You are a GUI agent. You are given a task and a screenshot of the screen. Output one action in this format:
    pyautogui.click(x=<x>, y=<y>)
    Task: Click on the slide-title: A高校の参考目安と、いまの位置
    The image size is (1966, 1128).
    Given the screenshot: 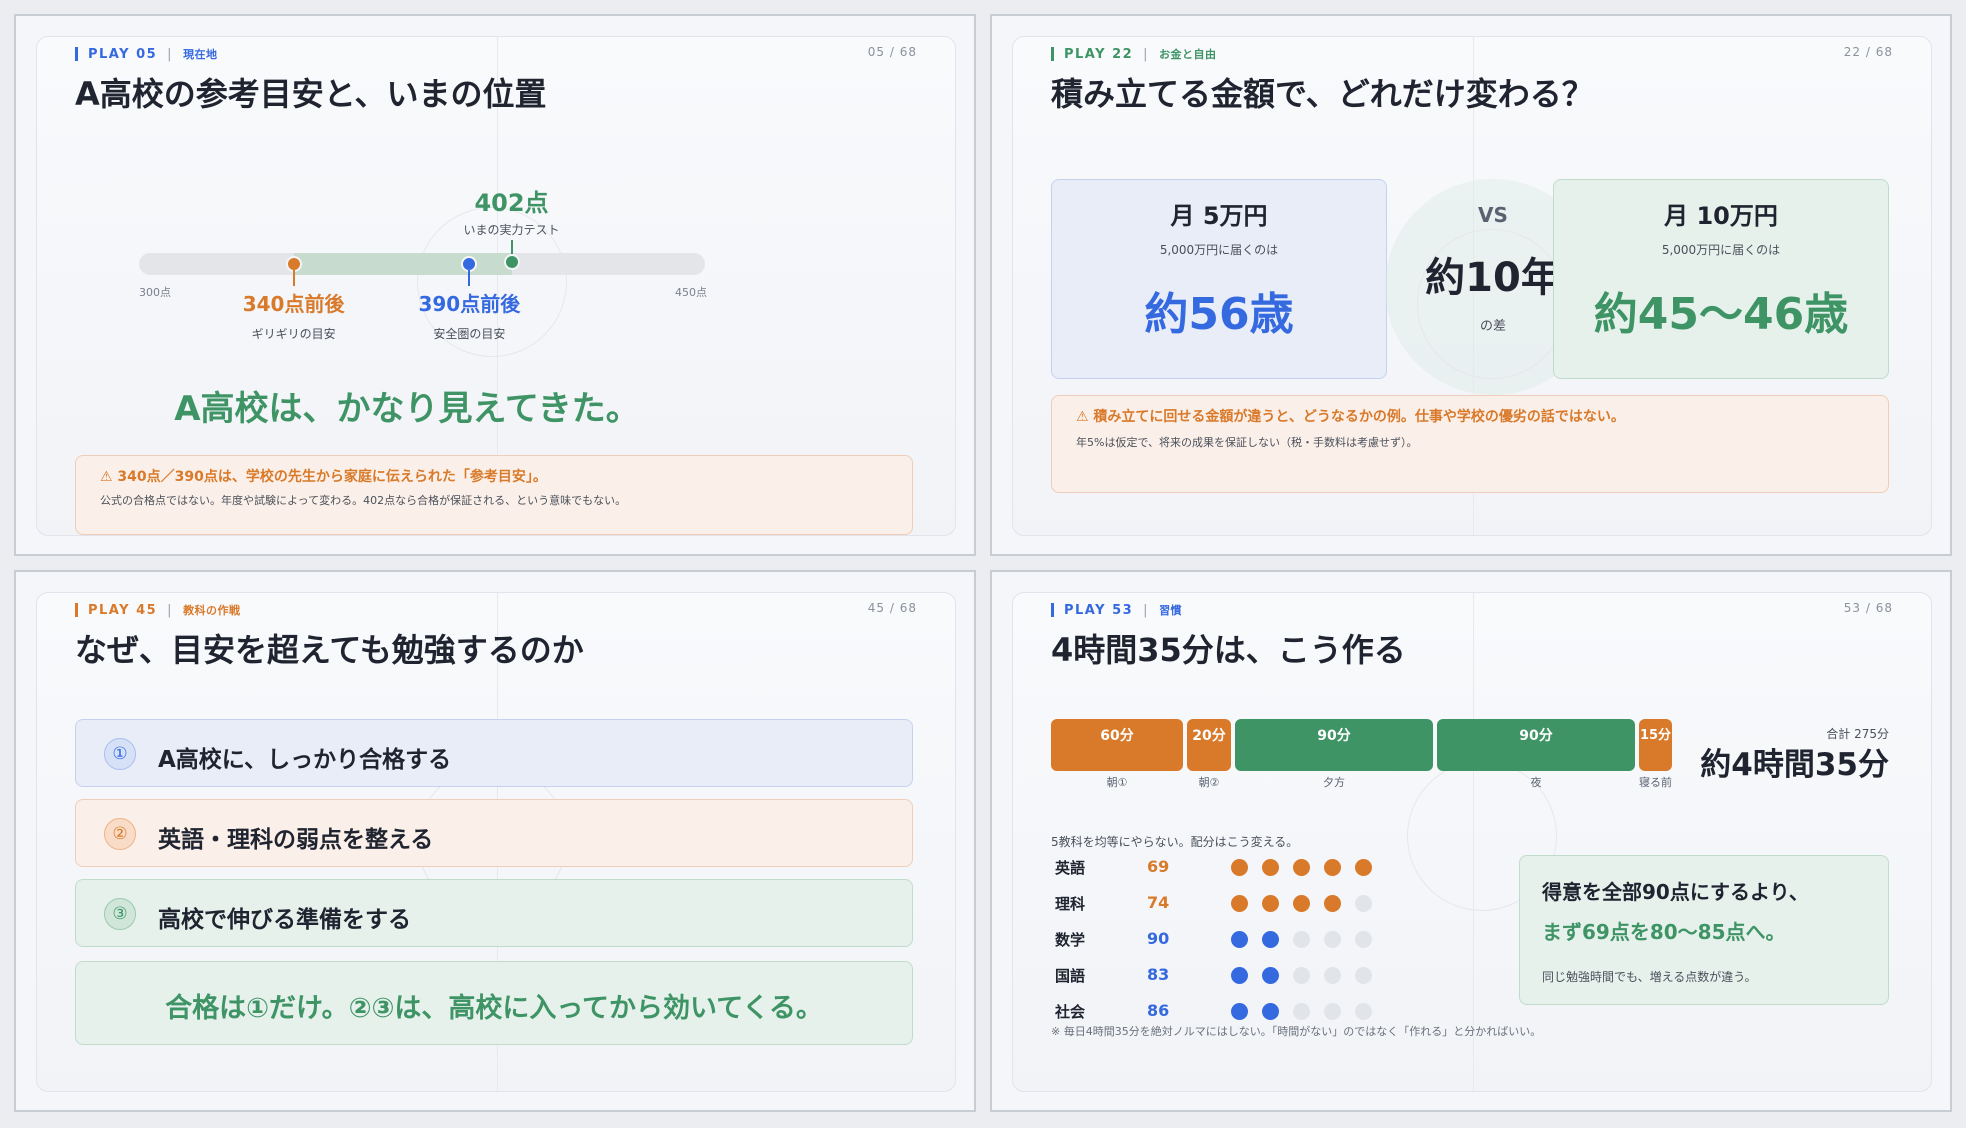 What is the action you would take?
    pyautogui.click(x=311, y=94)
    